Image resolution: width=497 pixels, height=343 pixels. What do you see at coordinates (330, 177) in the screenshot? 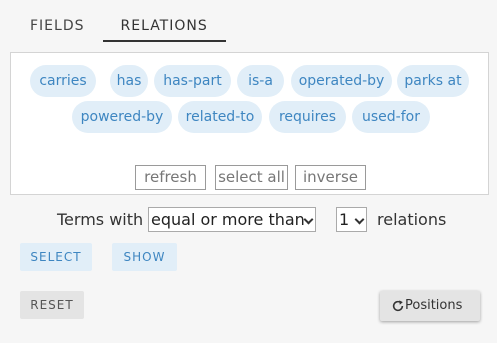
I see `inverse-button: inverse` at bounding box center [330, 177].